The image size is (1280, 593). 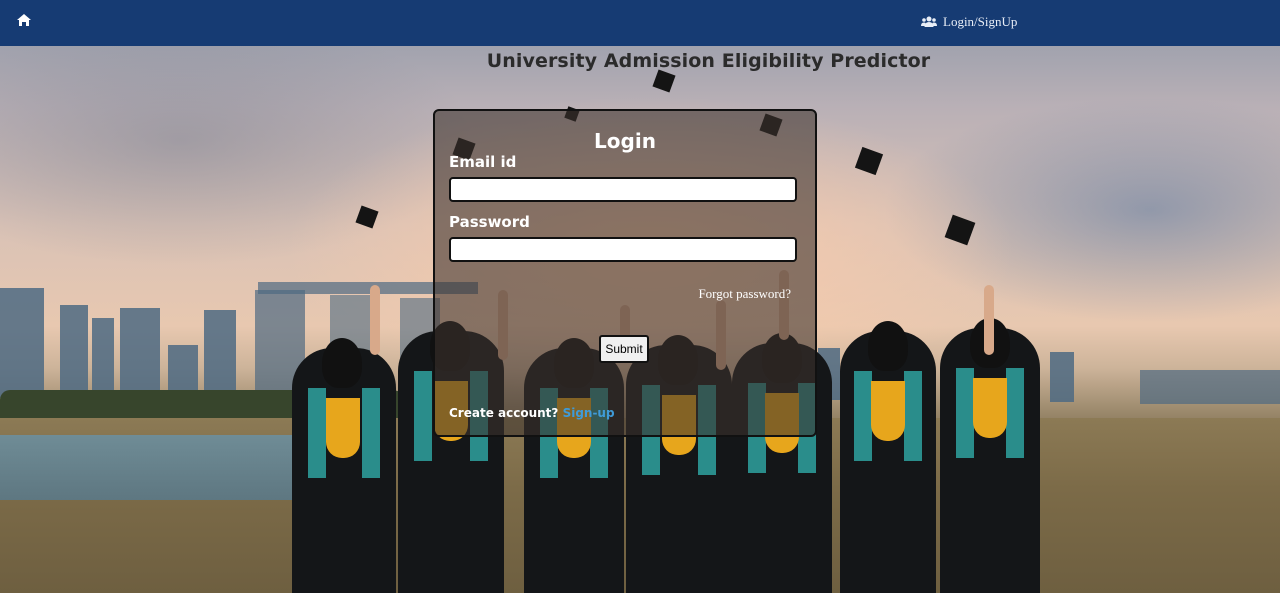 What do you see at coordinates (744, 294) in the screenshot?
I see `forgot-password-link: Forgot password?` at bounding box center [744, 294].